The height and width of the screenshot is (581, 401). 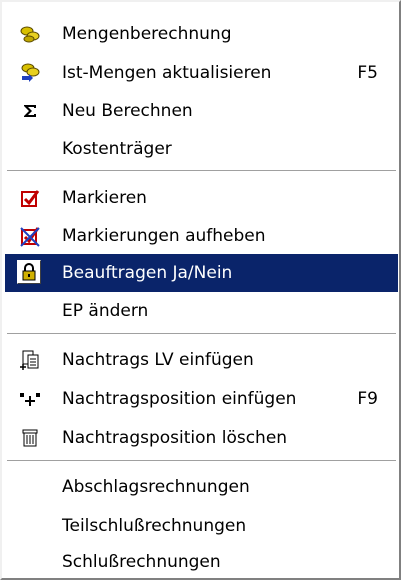 What do you see at coordinates (167, 73) in the screenshot?
I see `menu-item-label: Ist-Mengen aktualisieren` at bounding box center [167, 73].